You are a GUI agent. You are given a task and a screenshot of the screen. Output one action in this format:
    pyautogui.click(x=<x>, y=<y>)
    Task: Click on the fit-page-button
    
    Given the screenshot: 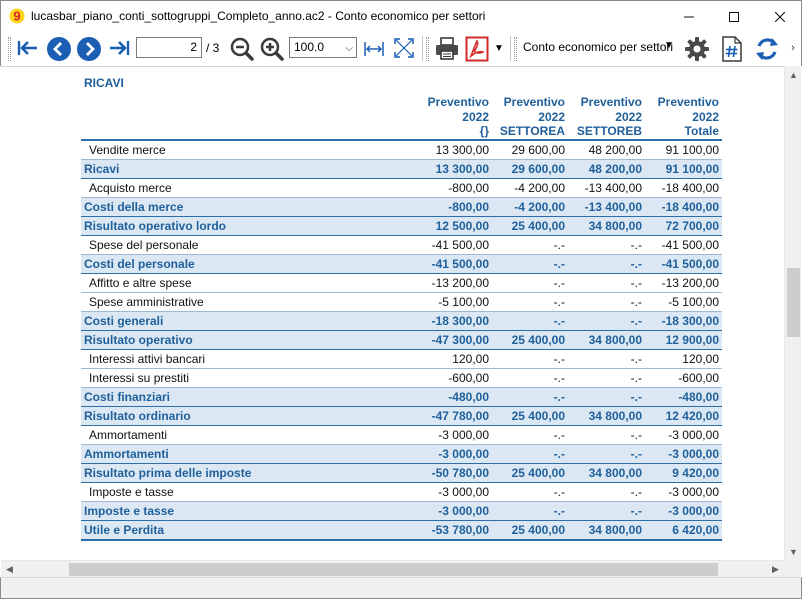 What is the action you would take?
    pyautogui.click(x=404, y=48)
    